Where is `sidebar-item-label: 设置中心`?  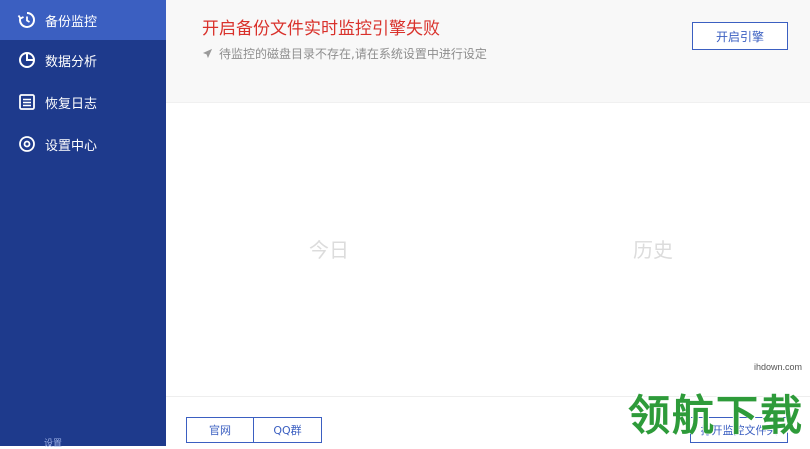 sidebar-item-label: 设置中心 is located at coordinates (71, 146).